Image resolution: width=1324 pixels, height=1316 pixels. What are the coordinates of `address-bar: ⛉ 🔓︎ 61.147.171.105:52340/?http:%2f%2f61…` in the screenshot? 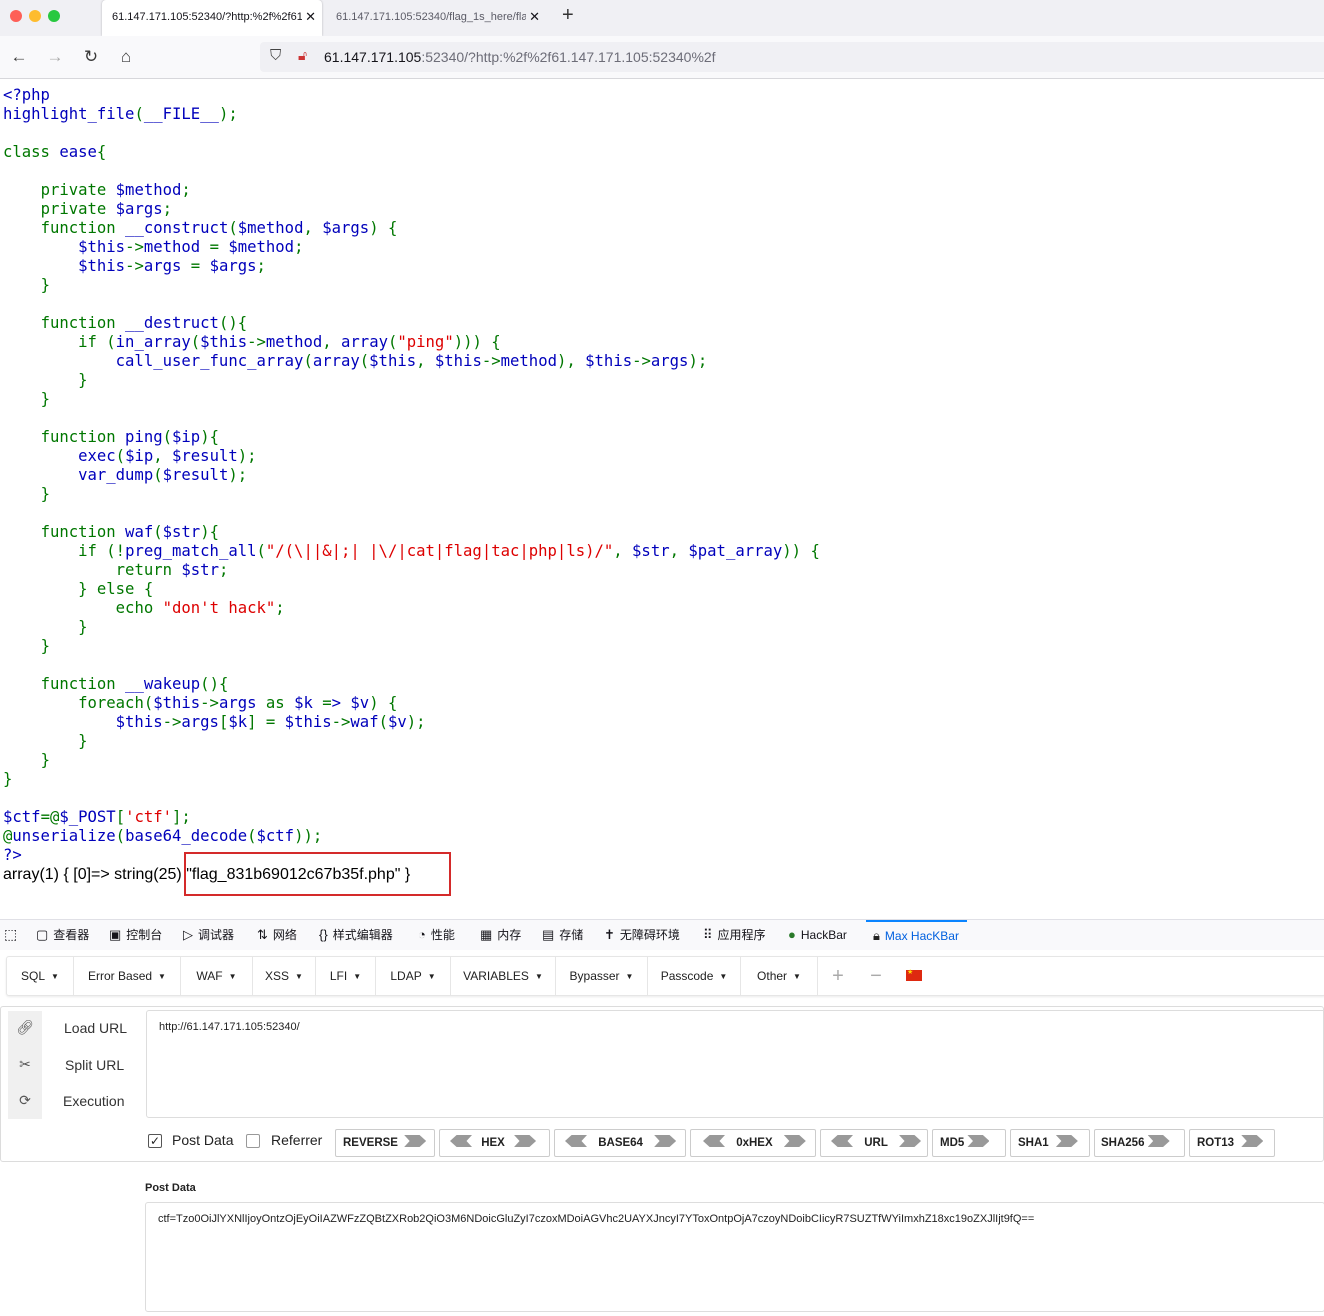 It's located at (792, 57).